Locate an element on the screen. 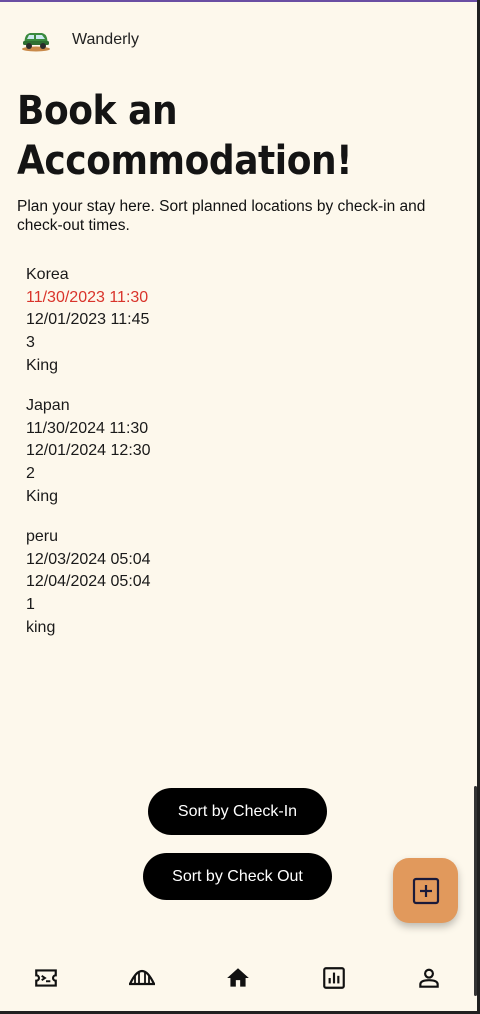 The height and width of the screenshot is (1014, 480). check-in-text: 11/30/2023 11:30 is located at coordinates (87, 297).